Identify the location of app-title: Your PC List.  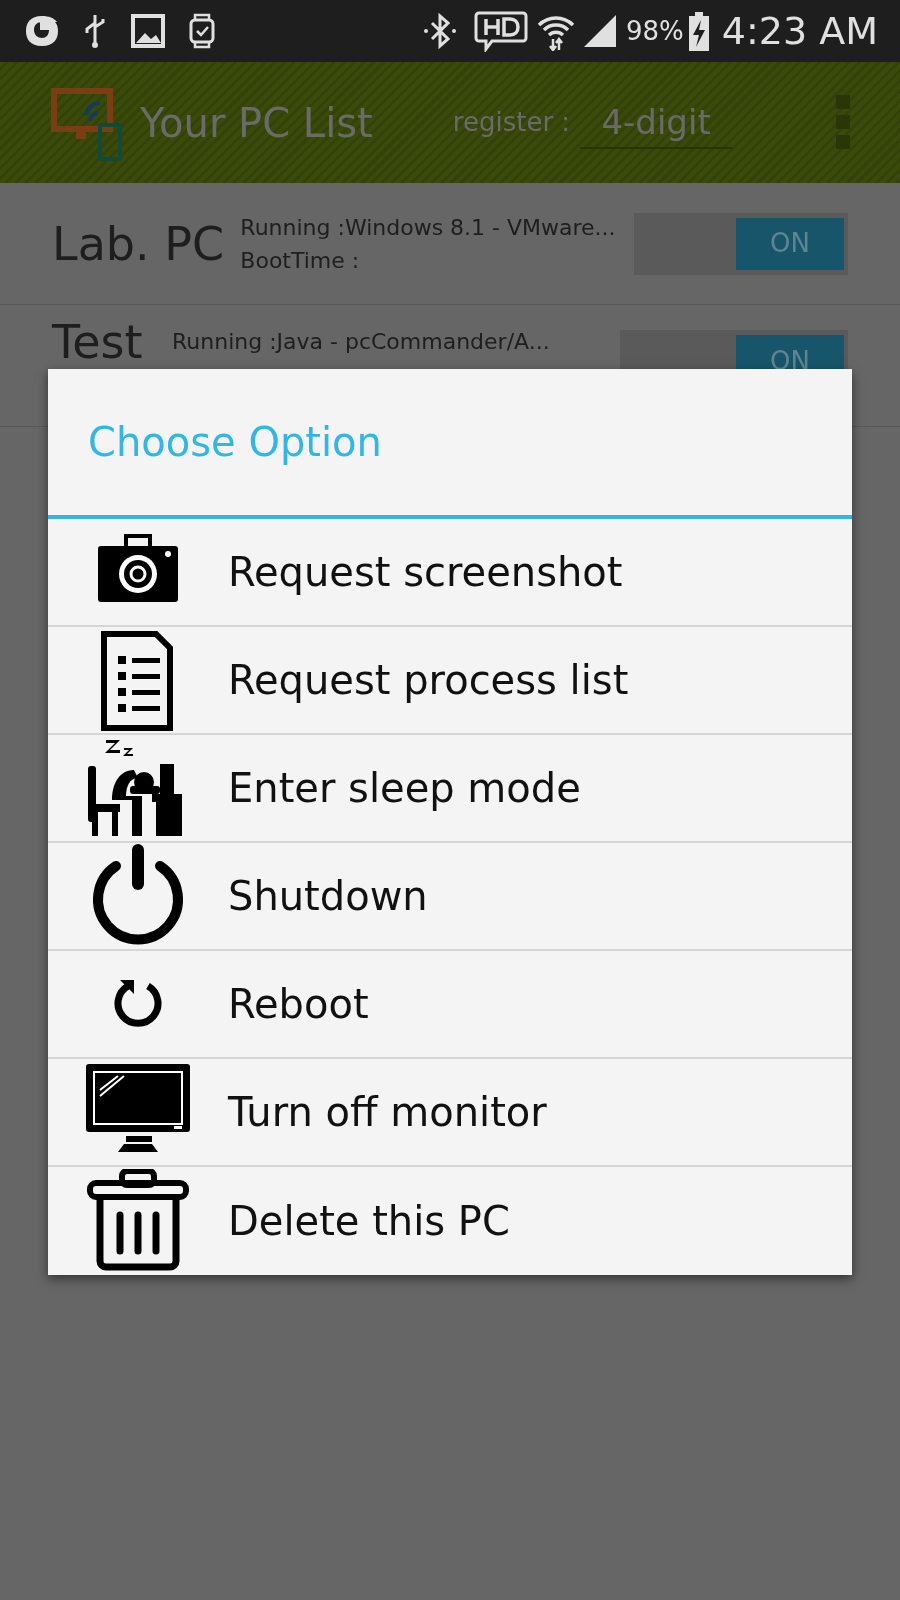
(256, 123).